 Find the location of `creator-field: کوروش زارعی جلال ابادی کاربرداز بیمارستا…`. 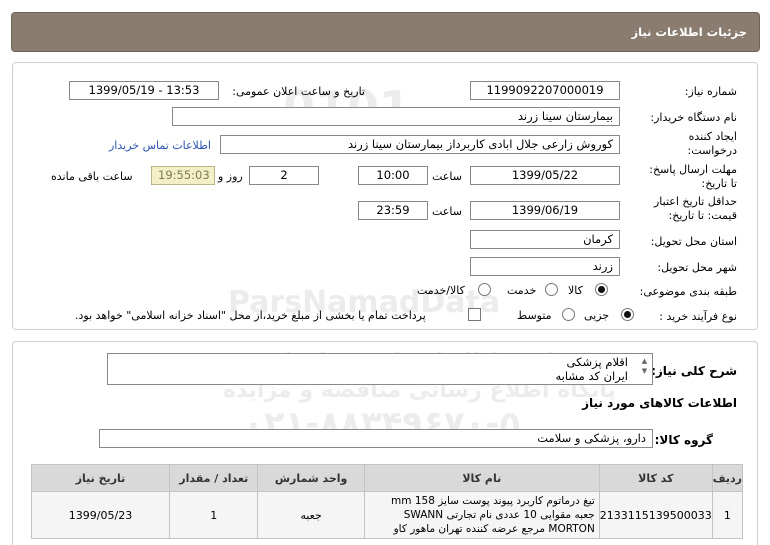

creator-field: کوروش زارعی جلال ابادی کاربرداز بیمارستا… is located at coordinates (420, 144).